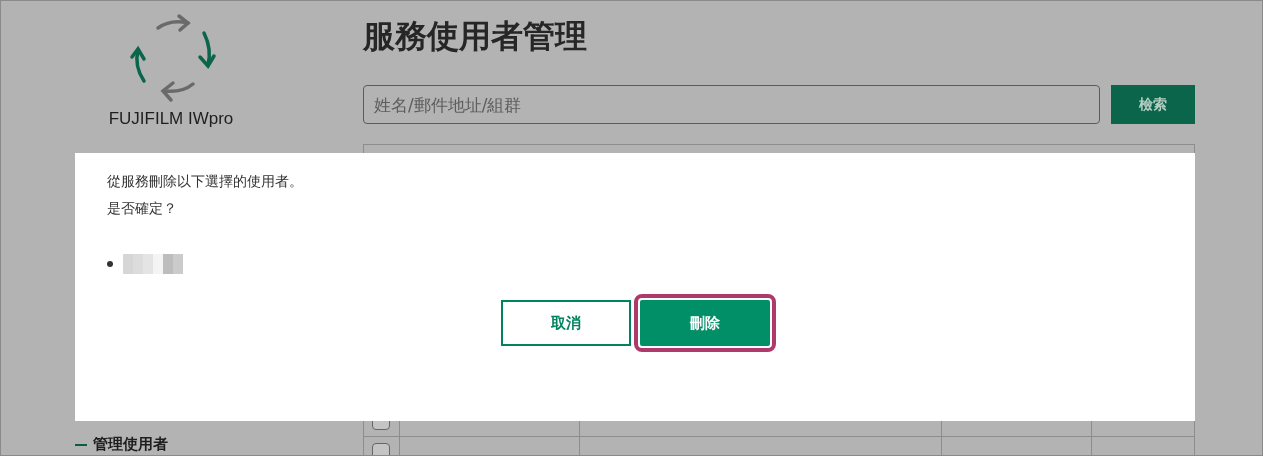 The image size is (1263, 456). Describe the element at coordinates (731, 104) in the screenshot. I see `search-field: 姓名/郵件地址/組群` at that location.